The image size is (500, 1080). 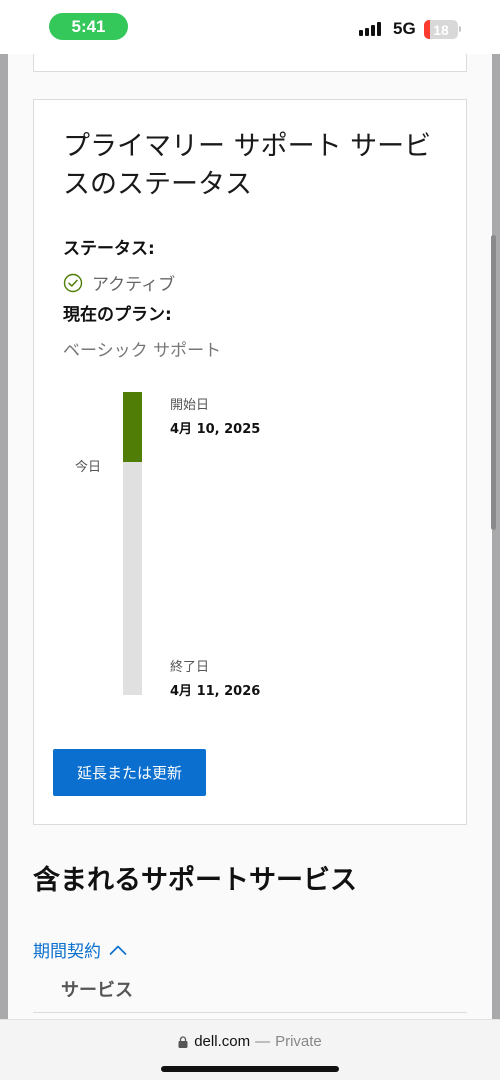 What do you see at coordinates (250, 27) in the screenshot?
I see `status-bar: 5:41 5G 18` at bounding box center [250, 27].